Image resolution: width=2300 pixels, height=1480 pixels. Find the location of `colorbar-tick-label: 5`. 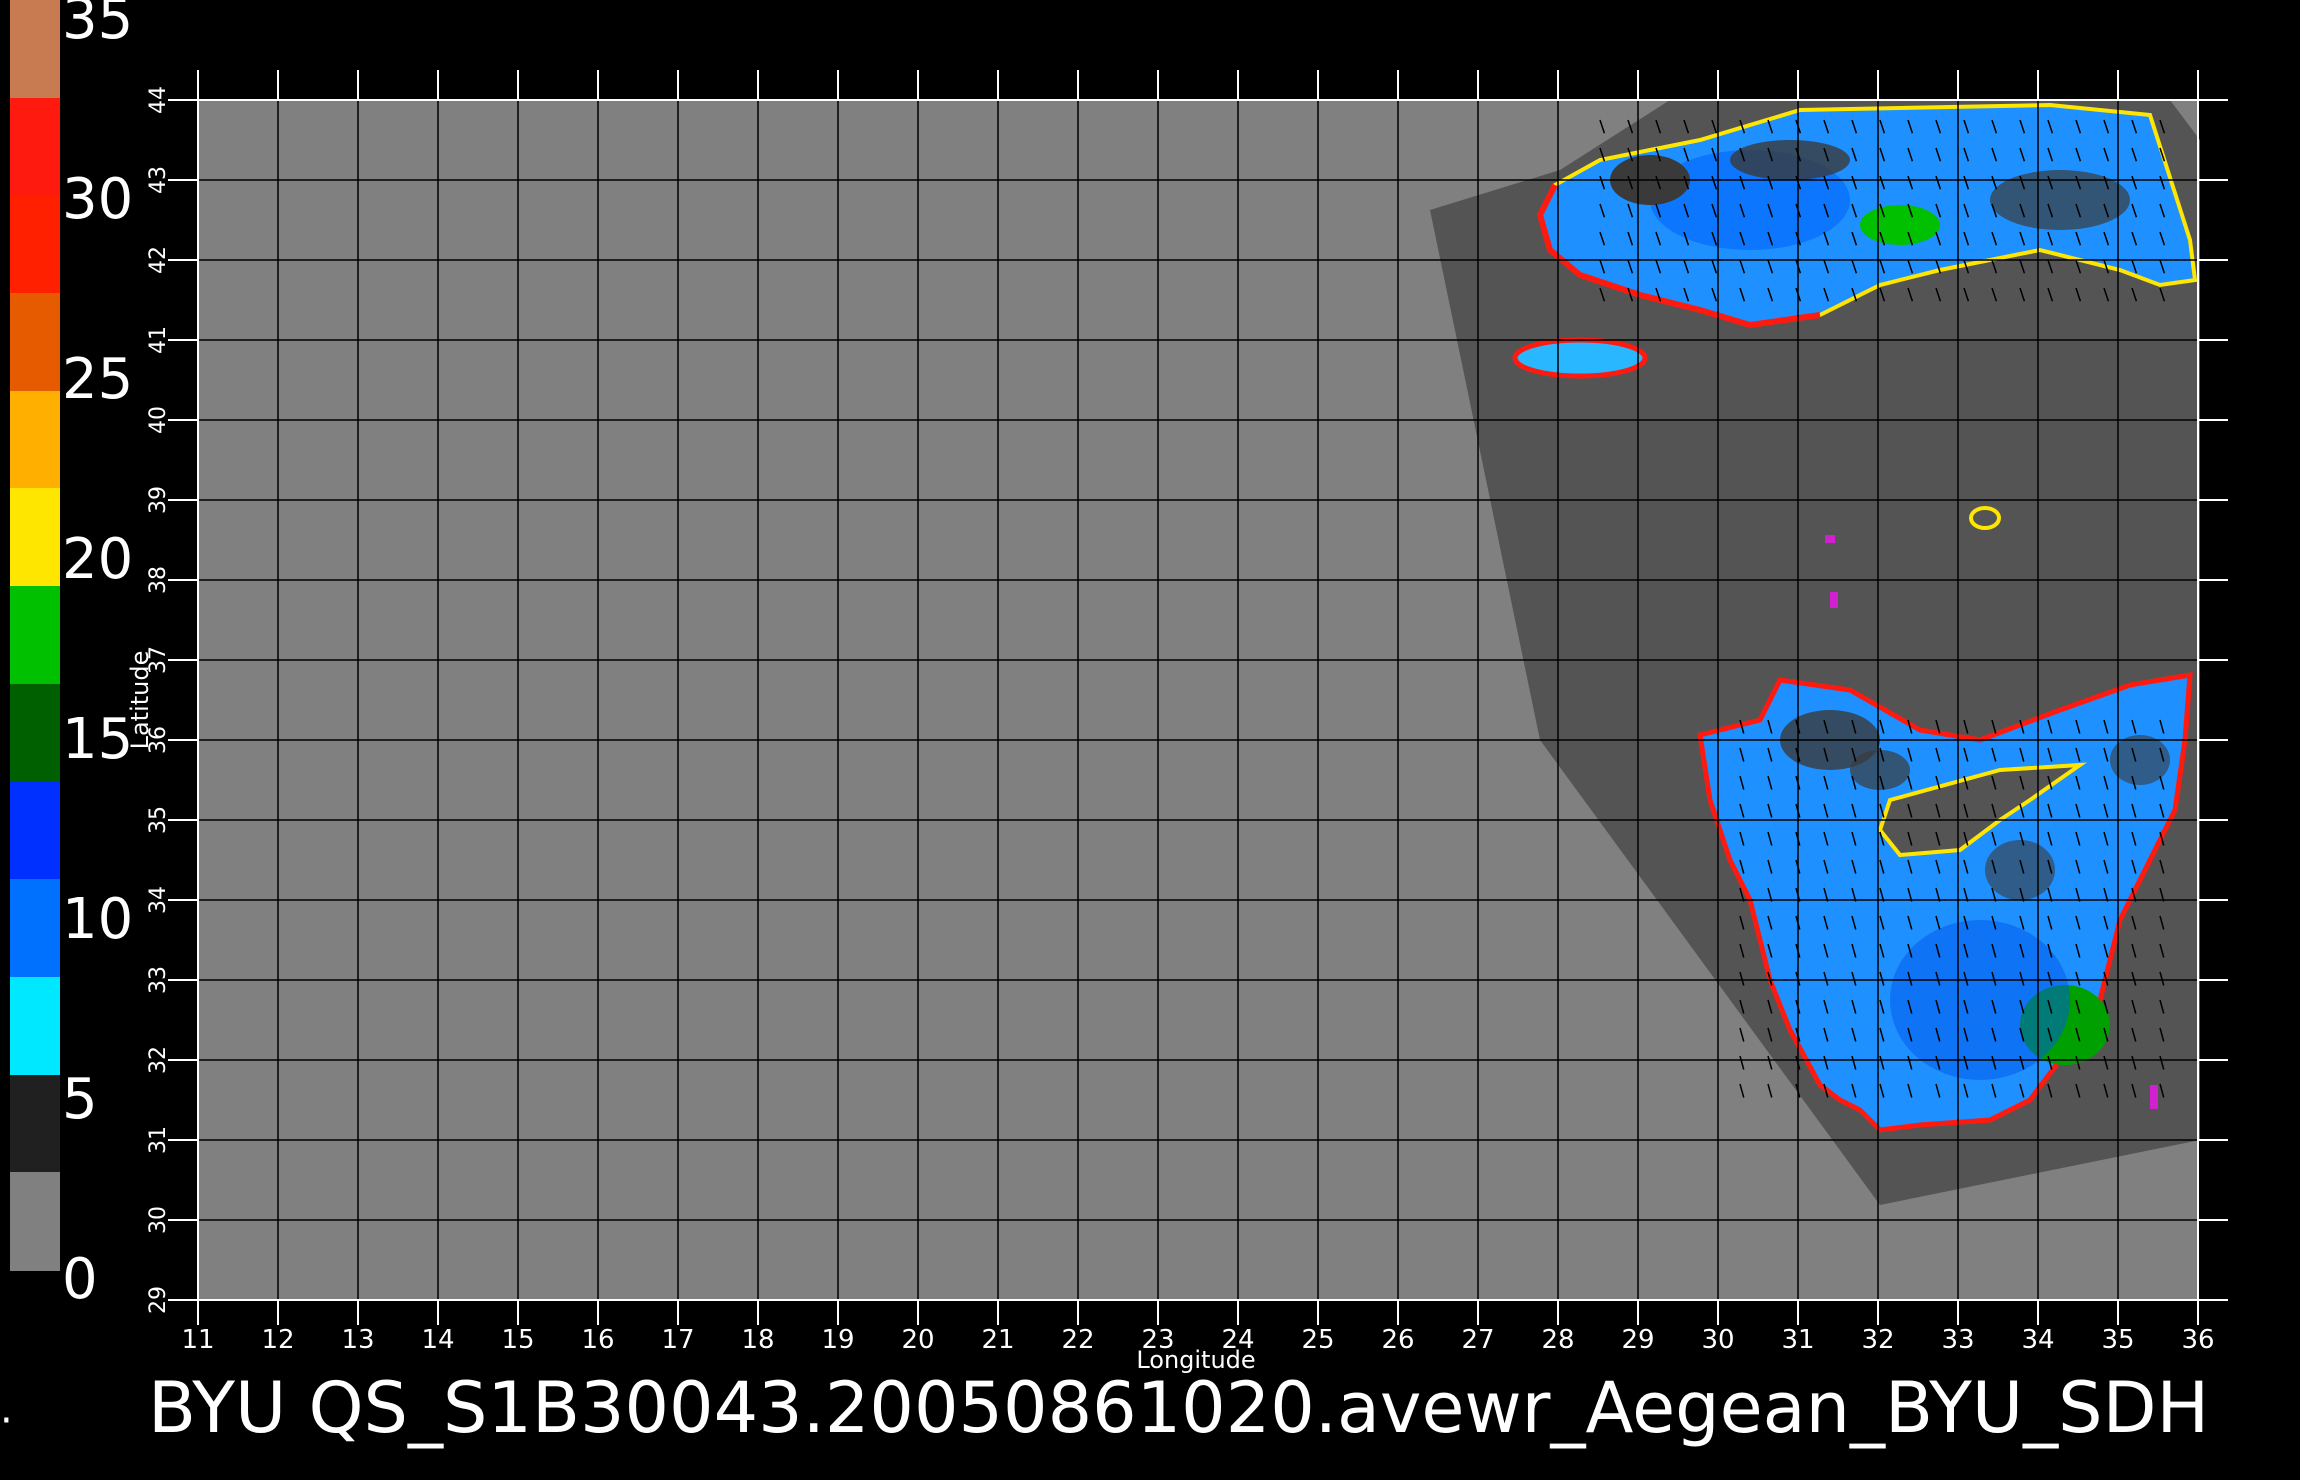

colorbar-tick-label: 5 is located at coordinates (80, 1099).